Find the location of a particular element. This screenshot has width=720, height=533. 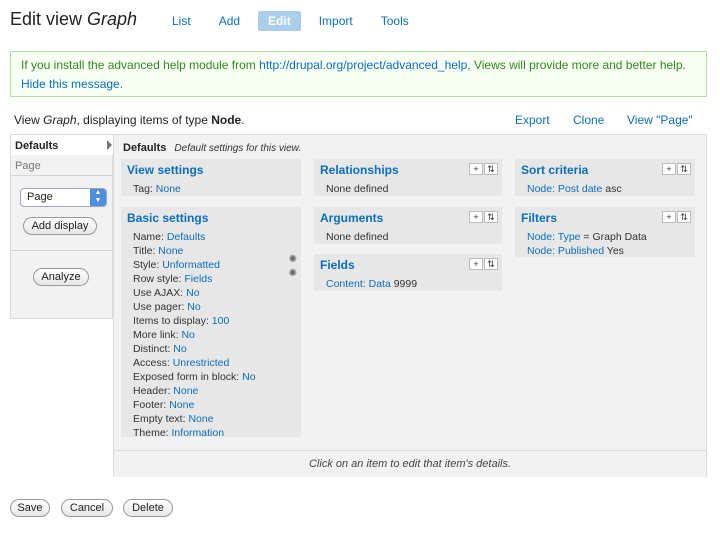

sort-item: Node: Post date asc is located at coordinates (574, 189).